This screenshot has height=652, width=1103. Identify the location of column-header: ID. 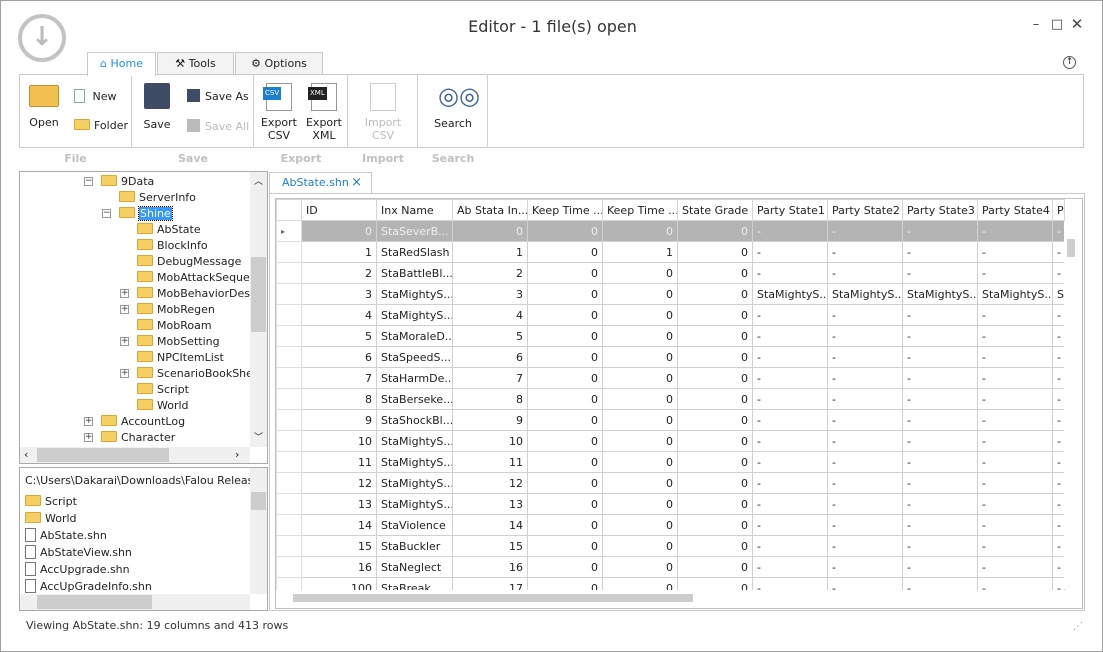
(339, 210).